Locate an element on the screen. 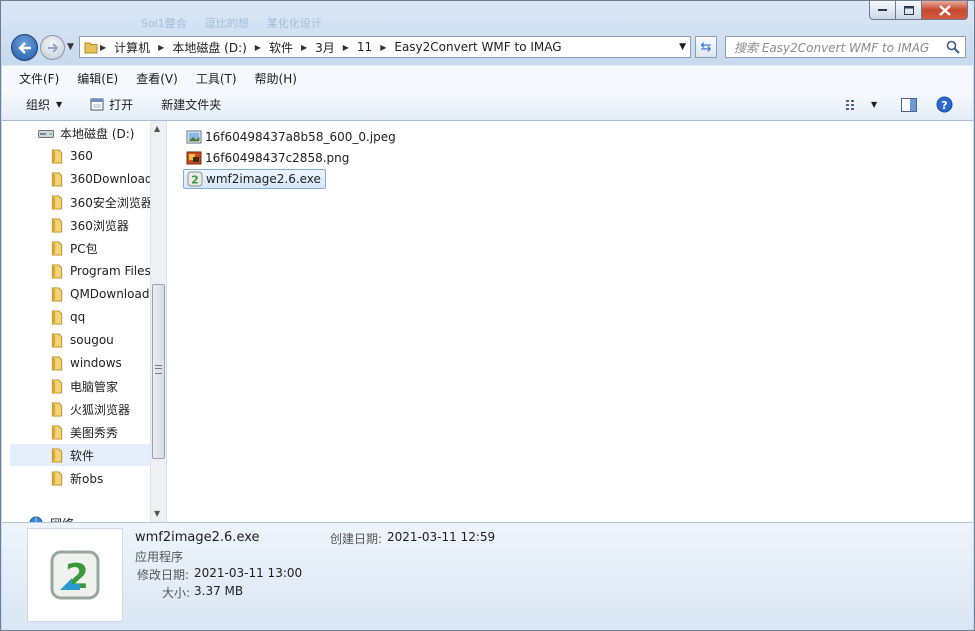 This screenshot has height=631, width=975. nav-folder-item: 火狐浏览器 is located at coordinates (84, 409).